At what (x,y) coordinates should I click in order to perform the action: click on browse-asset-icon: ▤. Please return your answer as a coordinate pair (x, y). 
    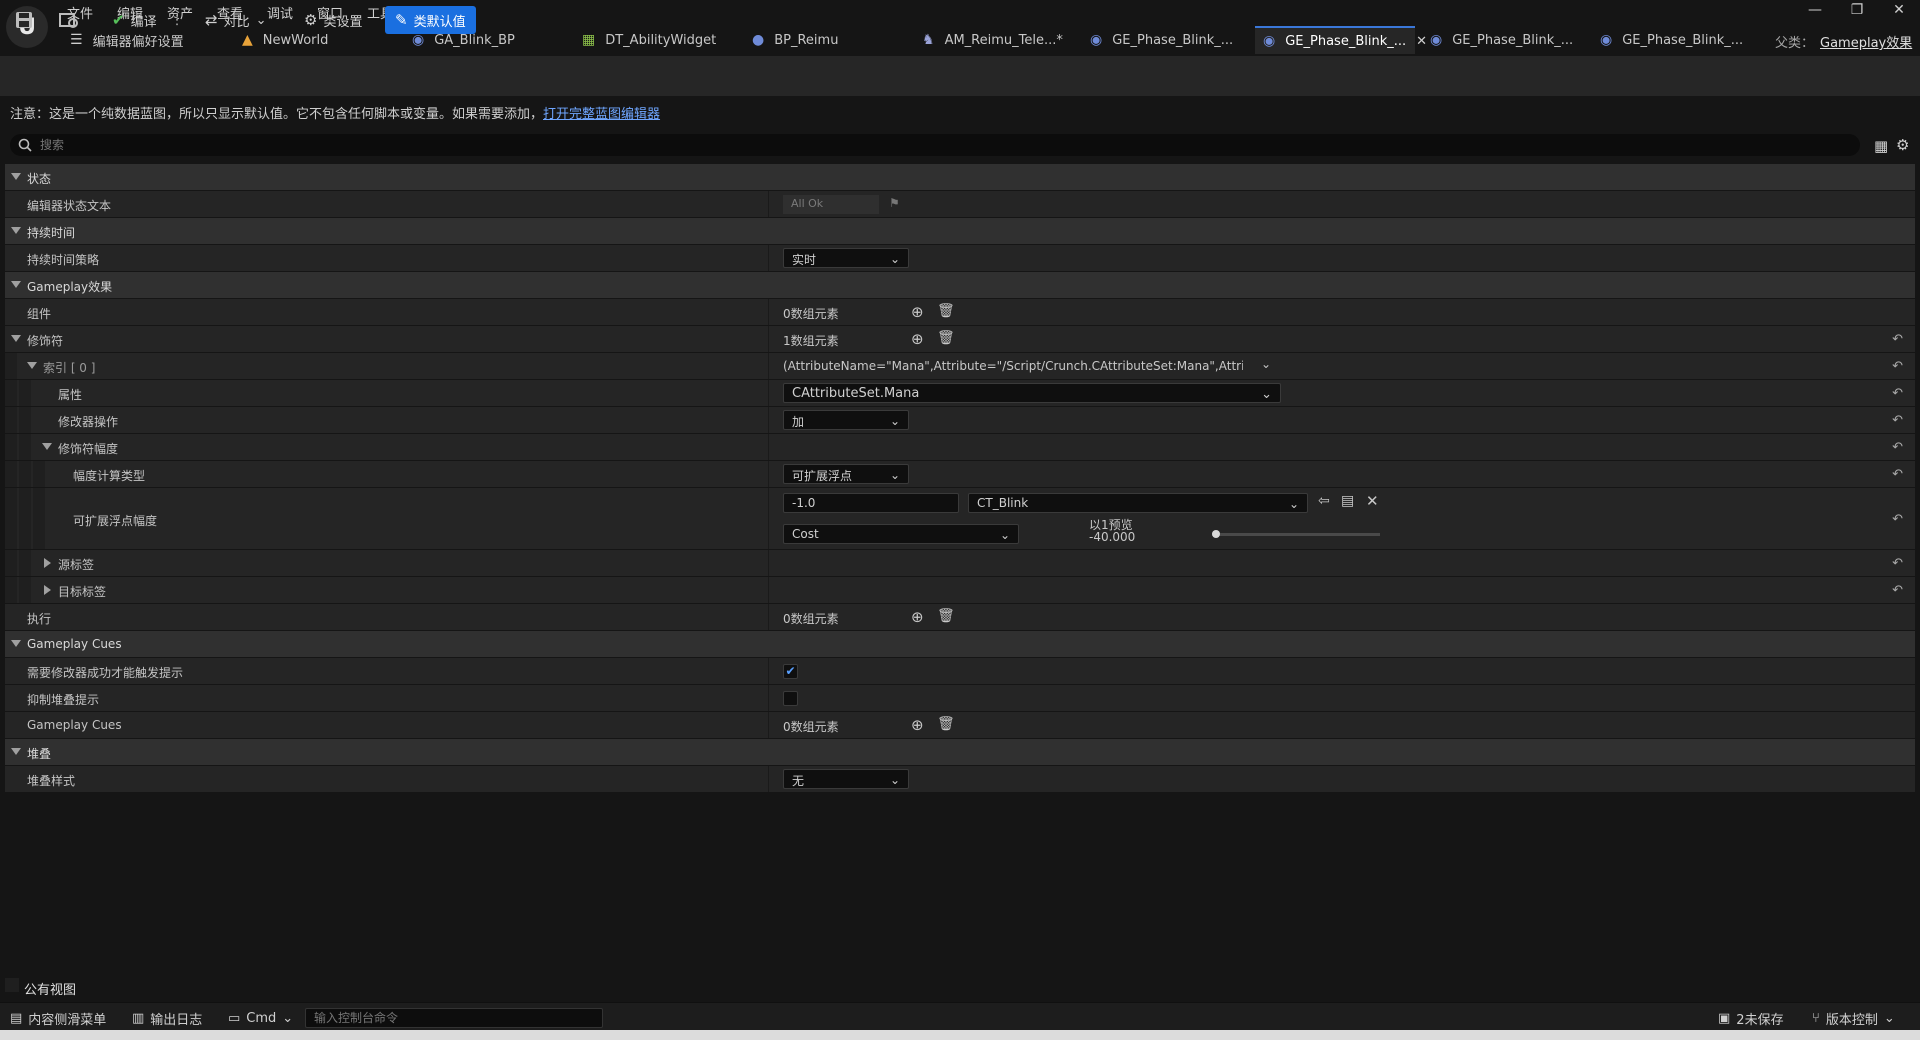
    Looking at the image, I should click on (1347, 501).